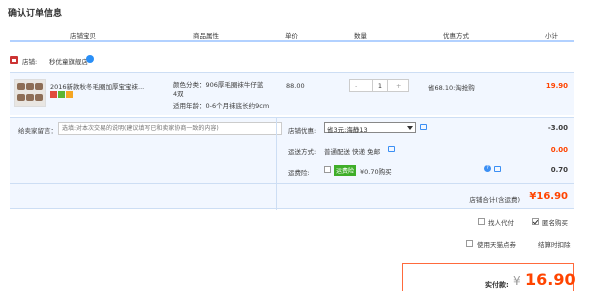 This screenshot has width=600, height=291. What do you see at coordinates (451, 88) in the screenshot?
I see `promo-text: 省68.10:淘抢购` at bounding box center [451, 88].